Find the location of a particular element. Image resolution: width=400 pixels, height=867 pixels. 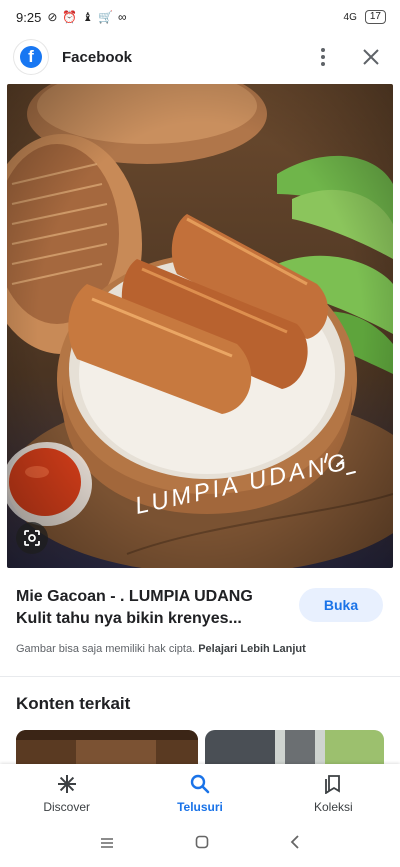

shopping-cart-icon: 🛒 is located at coordinates (106, 17).